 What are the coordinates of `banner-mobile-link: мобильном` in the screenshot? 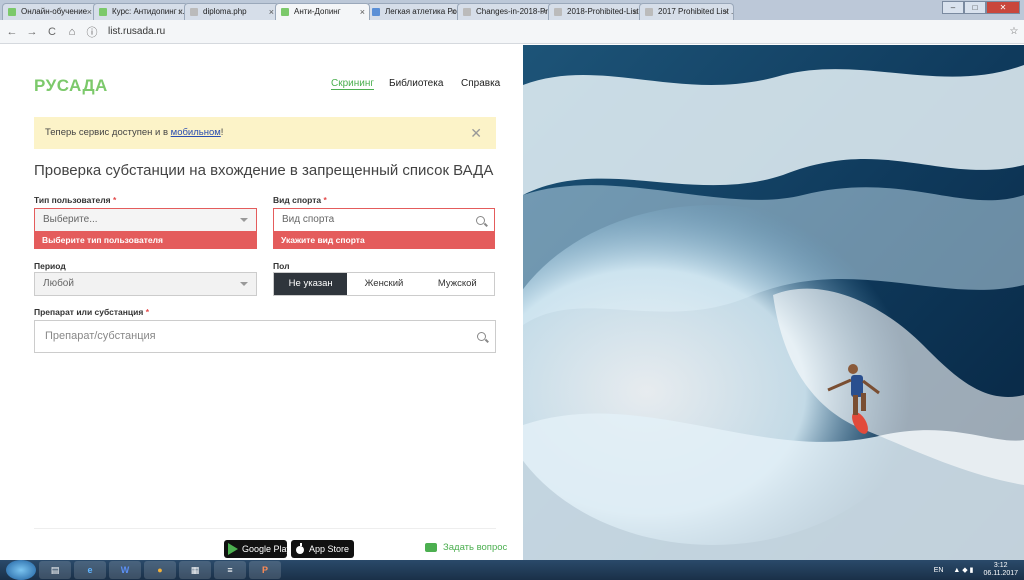 It's located at (196, 132).